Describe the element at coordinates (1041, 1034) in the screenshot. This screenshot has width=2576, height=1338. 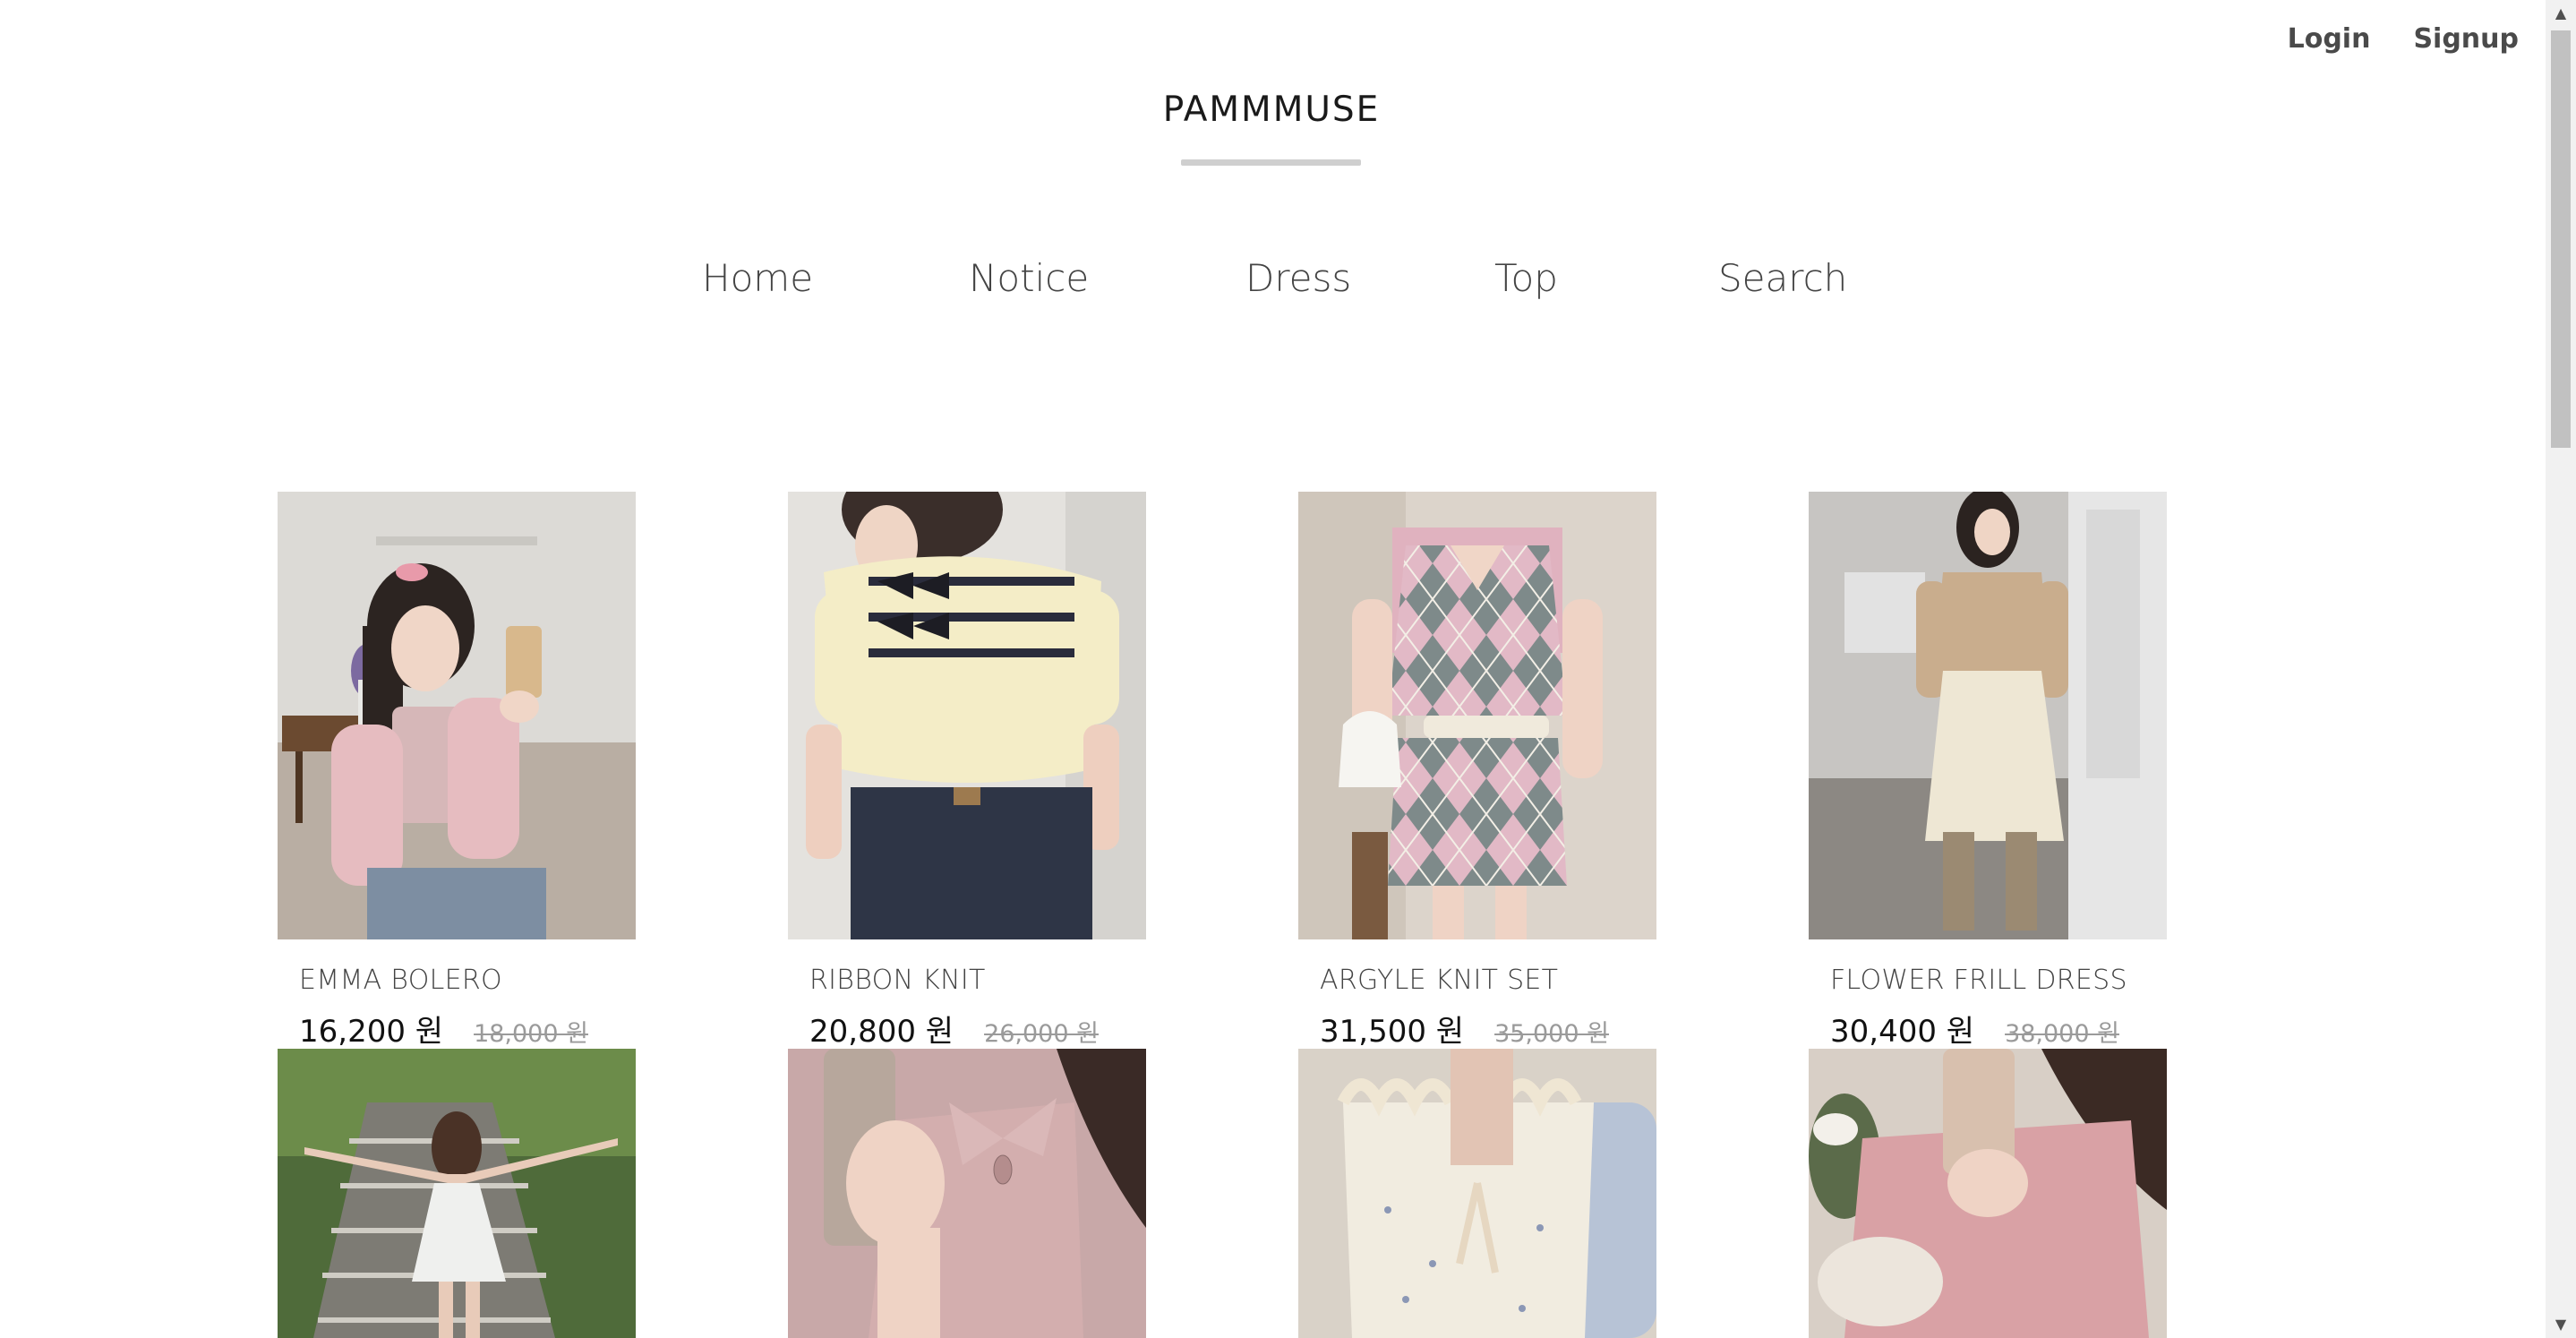
I see `original-price: 26,000 원` at that location.